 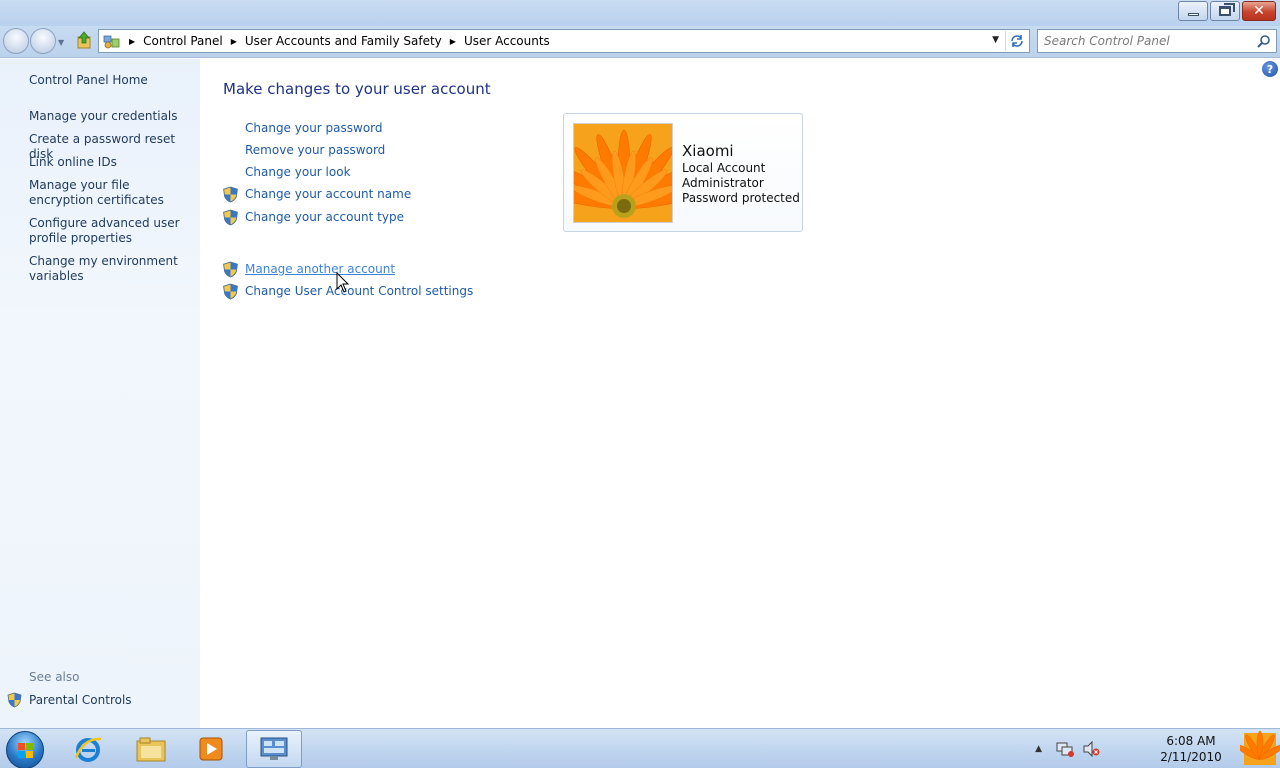 What do you see at coordinates (111, 269) in the screenshot?
I see `sidebar-item-environment-variables: Change my environment variables` at bounding box center [111, 269].